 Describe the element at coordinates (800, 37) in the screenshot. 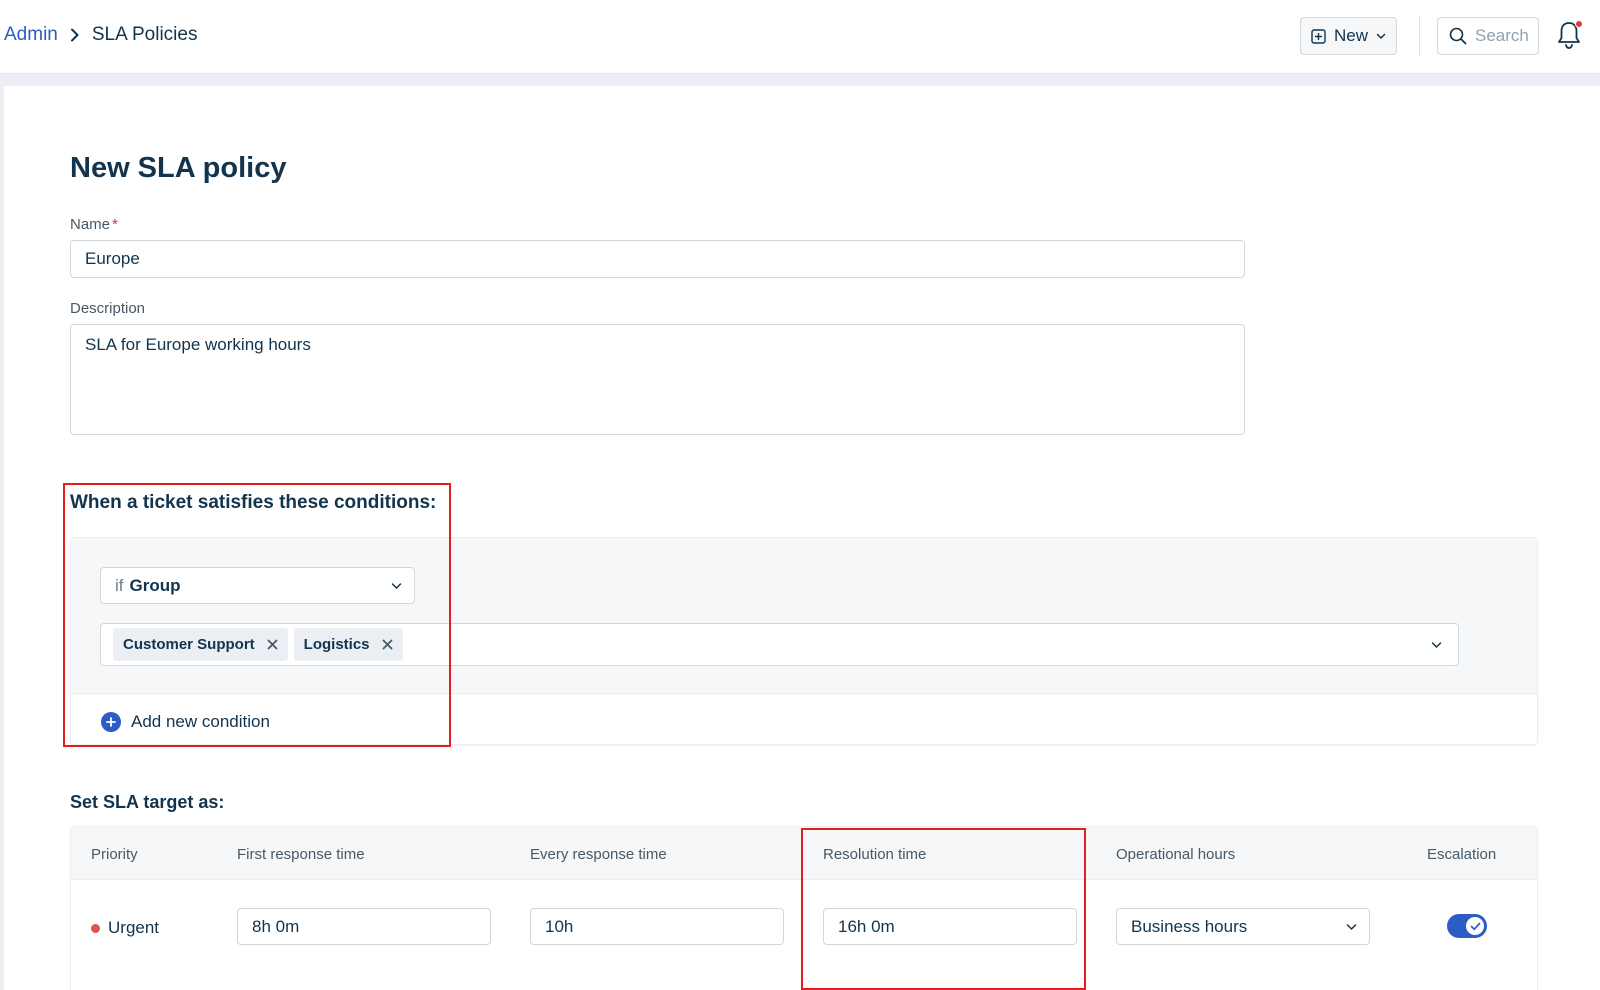

I see `top-header: Admin SLA Policies New Search` at that location.